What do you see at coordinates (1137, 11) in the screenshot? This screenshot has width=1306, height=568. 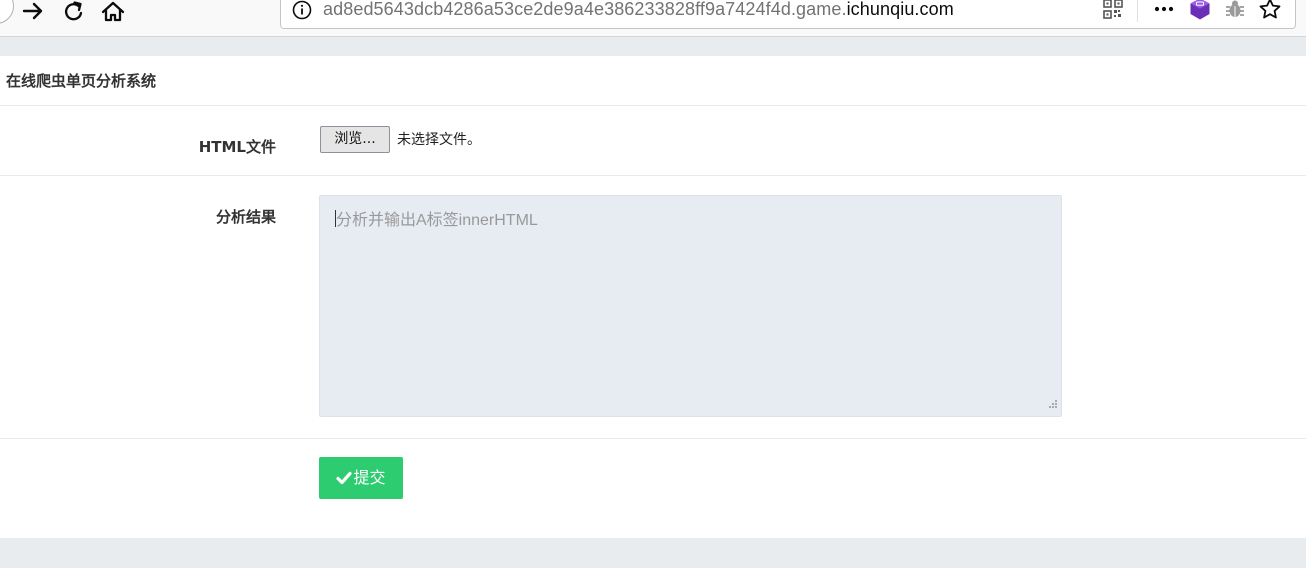 I see `url-separator` at bounding box center [1137, 11].